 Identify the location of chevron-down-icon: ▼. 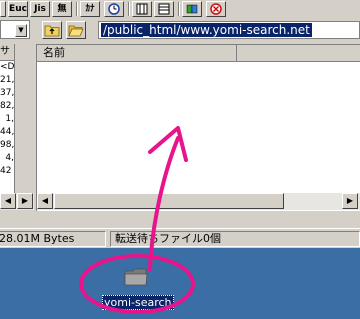
(21, 30).